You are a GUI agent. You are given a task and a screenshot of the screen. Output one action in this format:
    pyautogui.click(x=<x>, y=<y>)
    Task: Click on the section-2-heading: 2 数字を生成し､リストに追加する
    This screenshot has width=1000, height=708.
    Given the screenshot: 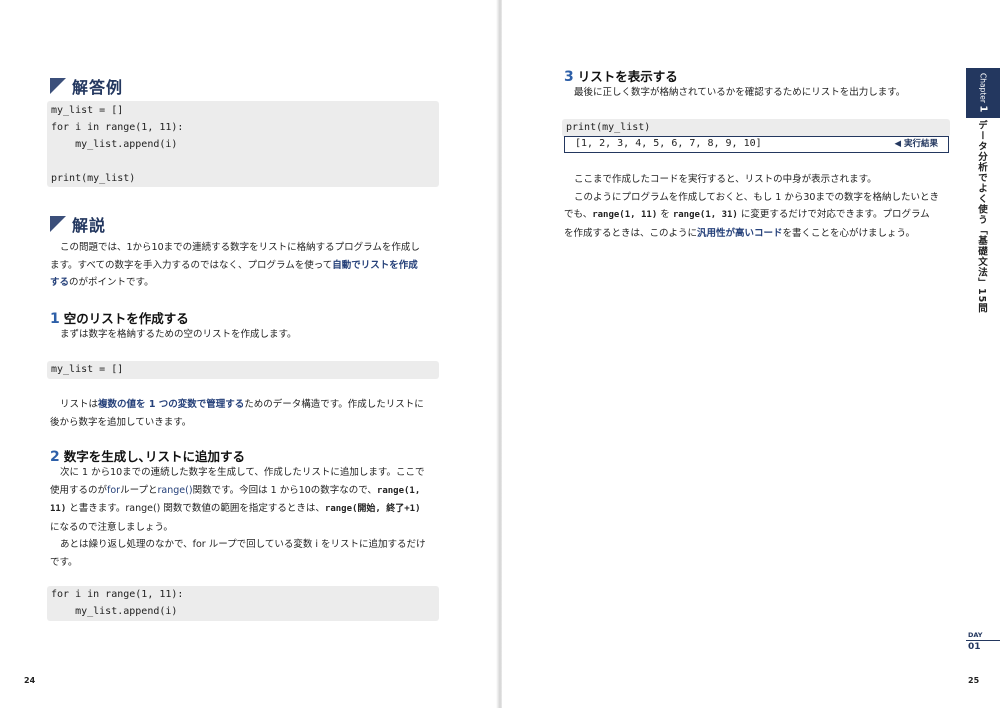 What is the action you would take?
    pyautogui.click(x=148, y=457)
    